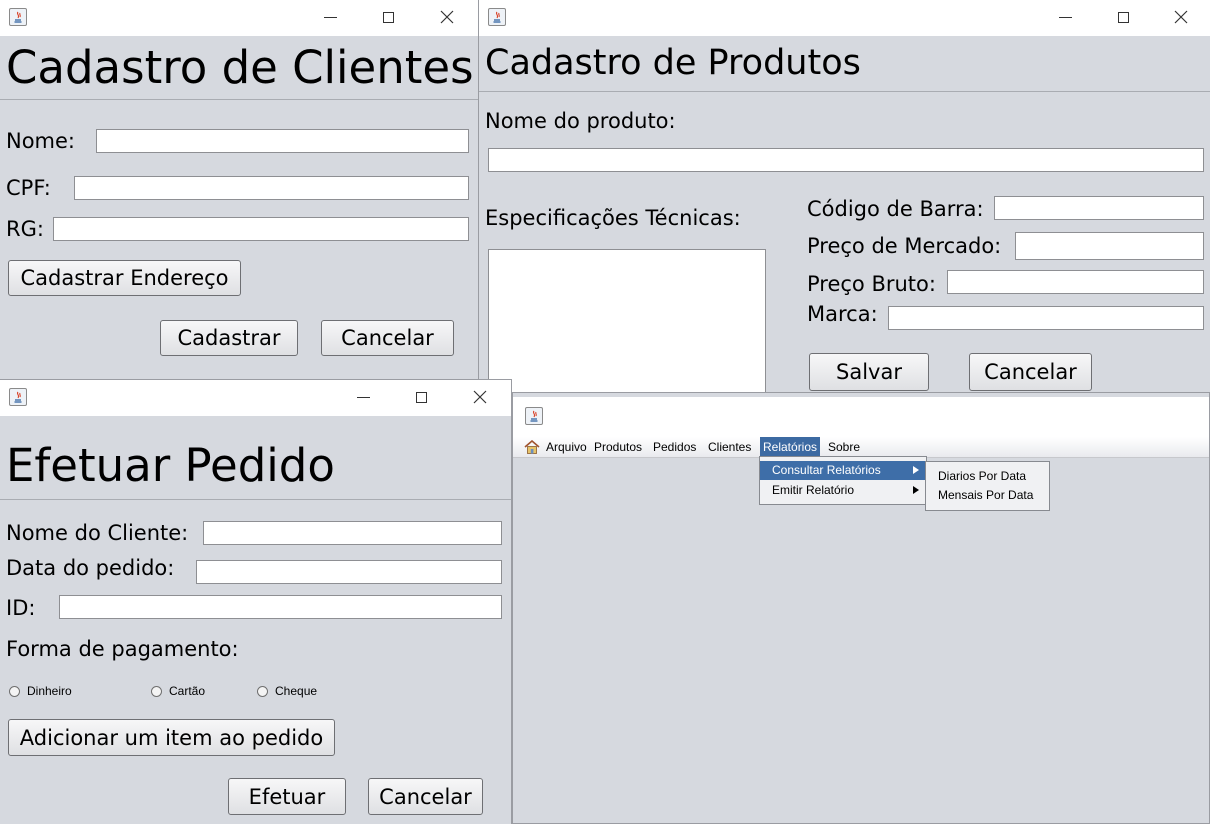 The image size is (1210, 824). I want to click on consultar-submenu: Diarios Por Data Mensais Por Data, so click(987, 486).